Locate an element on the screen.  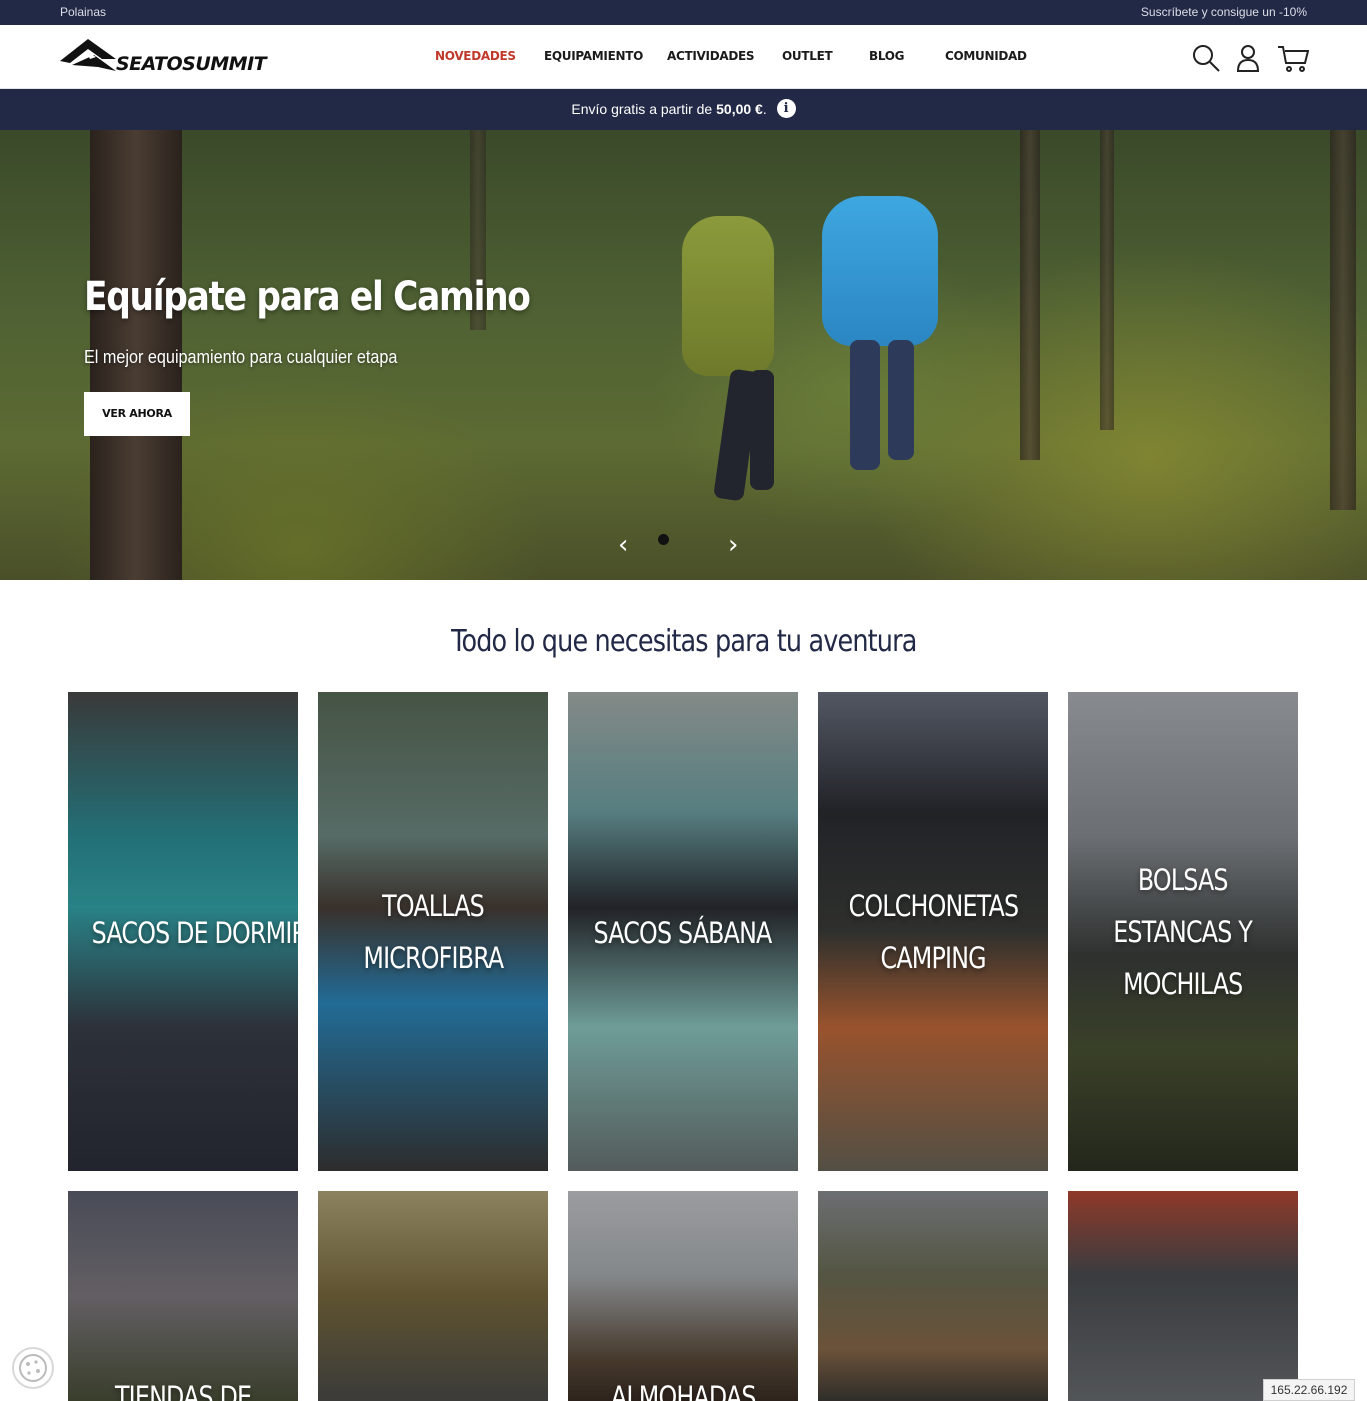
category-label: TOALLAS is located at coordinates (433, 906).